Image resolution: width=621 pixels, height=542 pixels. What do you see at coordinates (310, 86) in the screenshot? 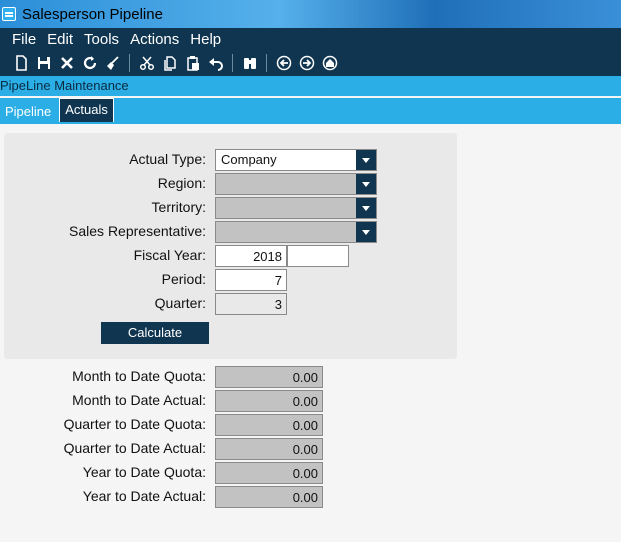
I see `screen-subtitle: PipeLine Maintenance` at bounding box center [310, 86].